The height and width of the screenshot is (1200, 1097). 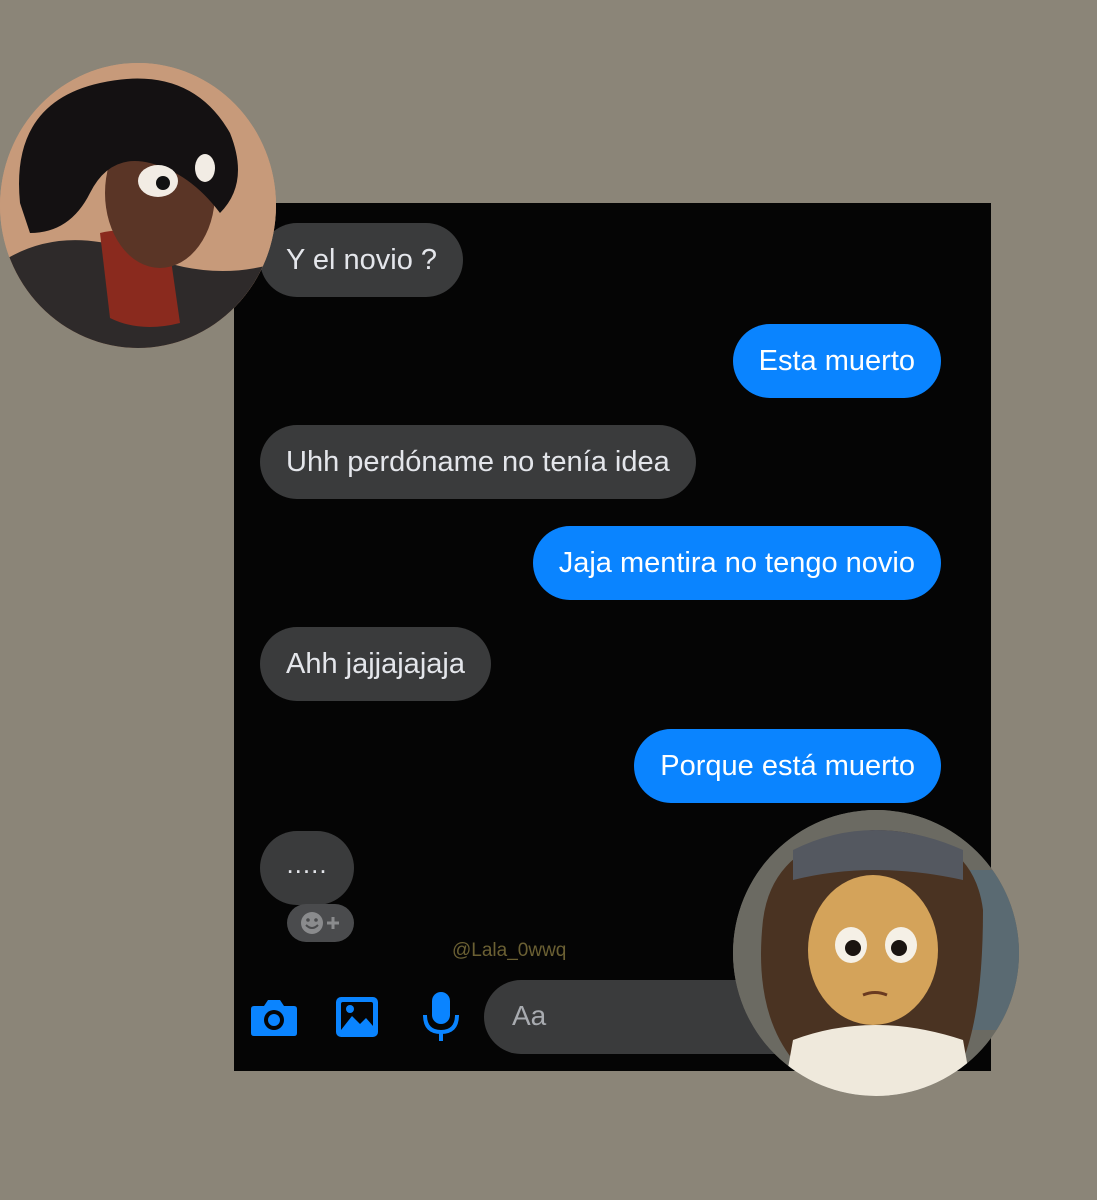 I want to click on outgoing-message: Jaja mentira no tengo novio, so click(x=736, y=563).